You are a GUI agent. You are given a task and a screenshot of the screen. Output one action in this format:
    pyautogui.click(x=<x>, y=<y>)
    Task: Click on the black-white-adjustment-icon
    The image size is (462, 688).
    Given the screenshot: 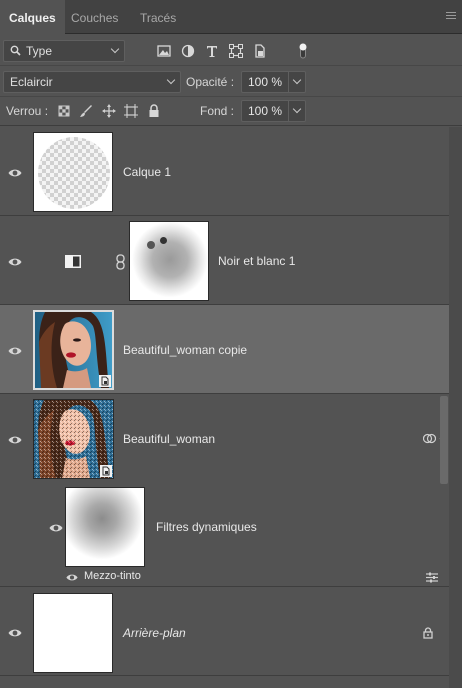 What is the action you would take?
    pyautogui.click(x=73, y=261)
    